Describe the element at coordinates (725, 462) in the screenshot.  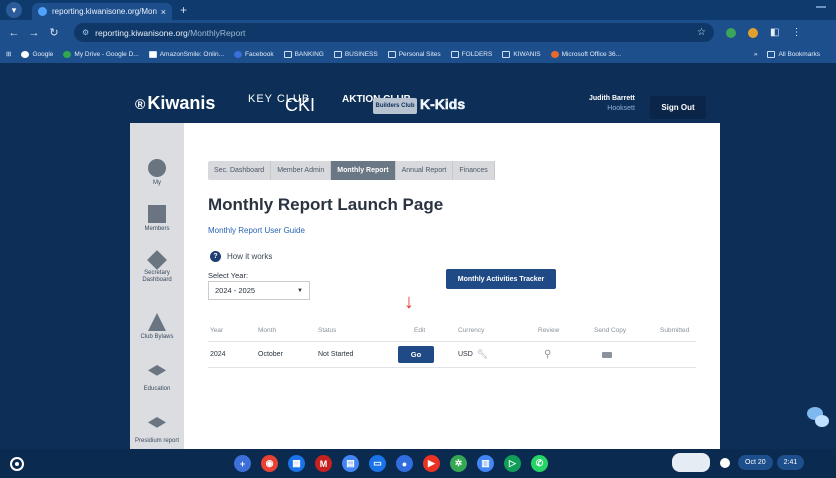
I see `status-dot-icon` at that location.